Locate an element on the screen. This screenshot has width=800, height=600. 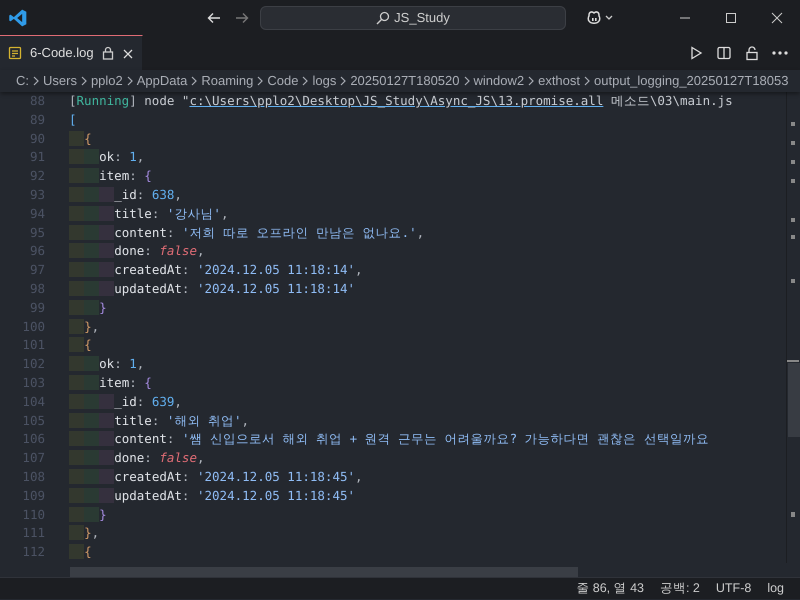
search-field: JS_Study is located at coordinates (413, 18).